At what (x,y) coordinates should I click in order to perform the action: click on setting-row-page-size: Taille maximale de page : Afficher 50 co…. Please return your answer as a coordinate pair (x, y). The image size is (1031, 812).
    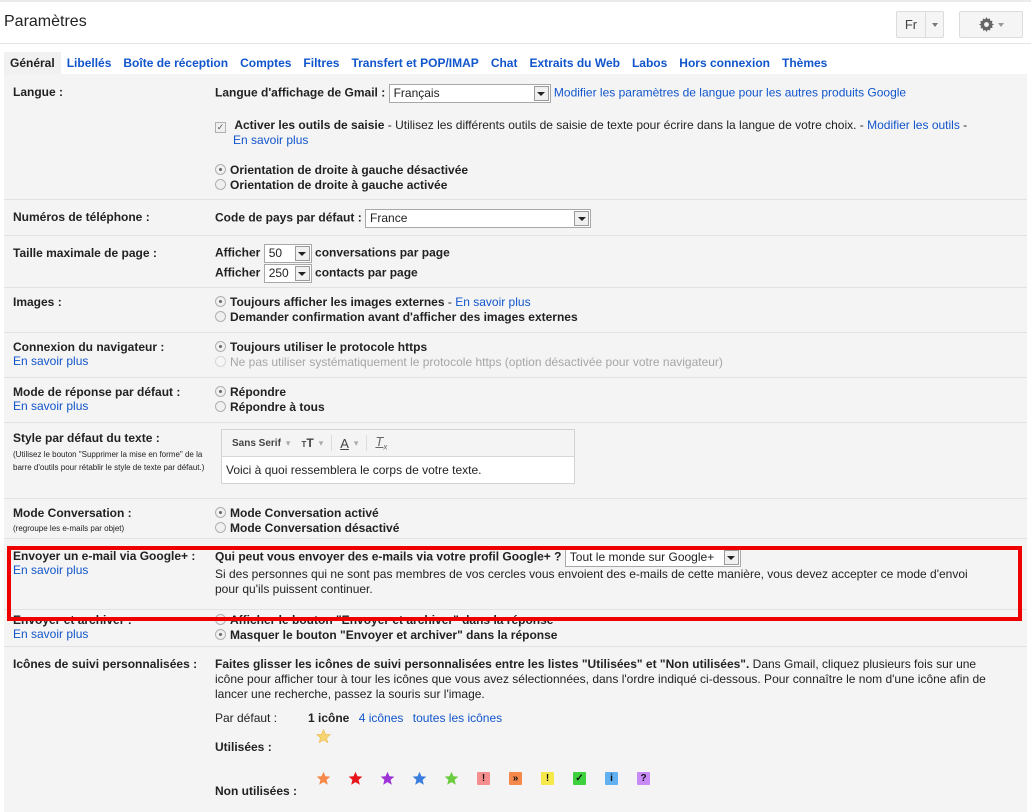
    Looking at the image, I should click on (515, 262).